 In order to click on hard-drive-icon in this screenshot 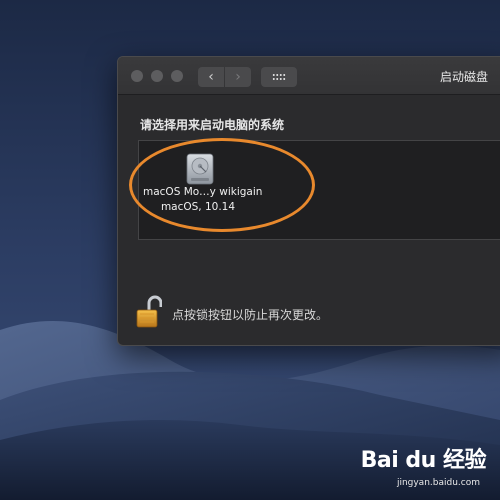, I will do `click(200, 169)`.